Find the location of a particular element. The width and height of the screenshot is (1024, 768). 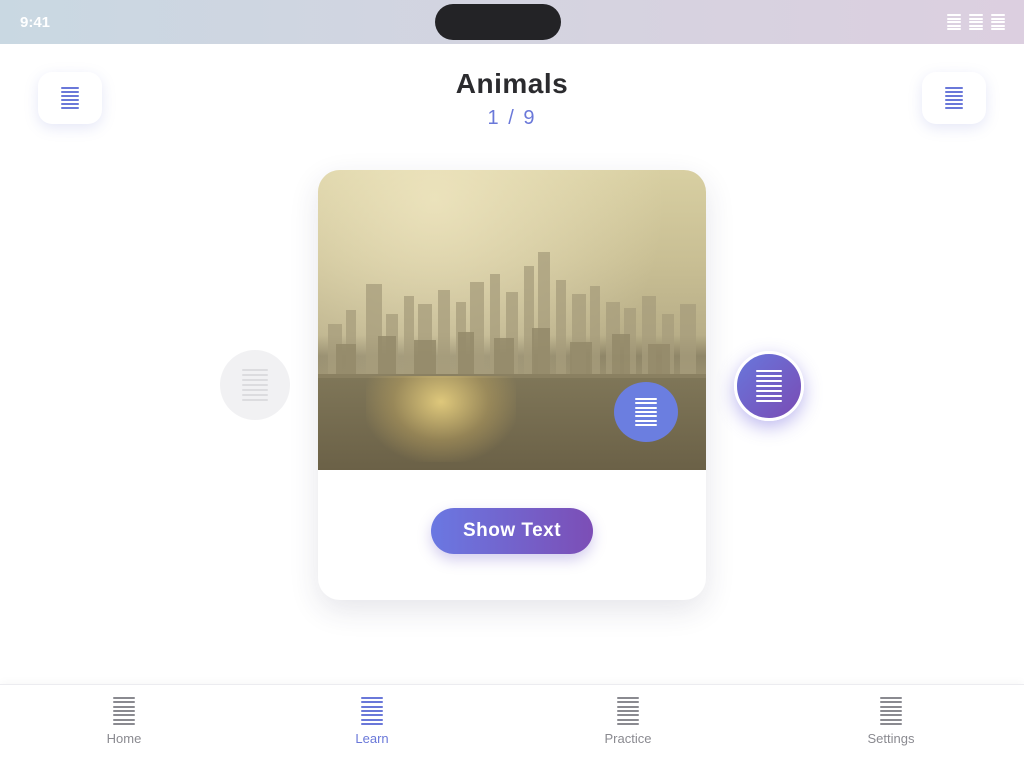

sun-glare is located at coordinates (441, 419).